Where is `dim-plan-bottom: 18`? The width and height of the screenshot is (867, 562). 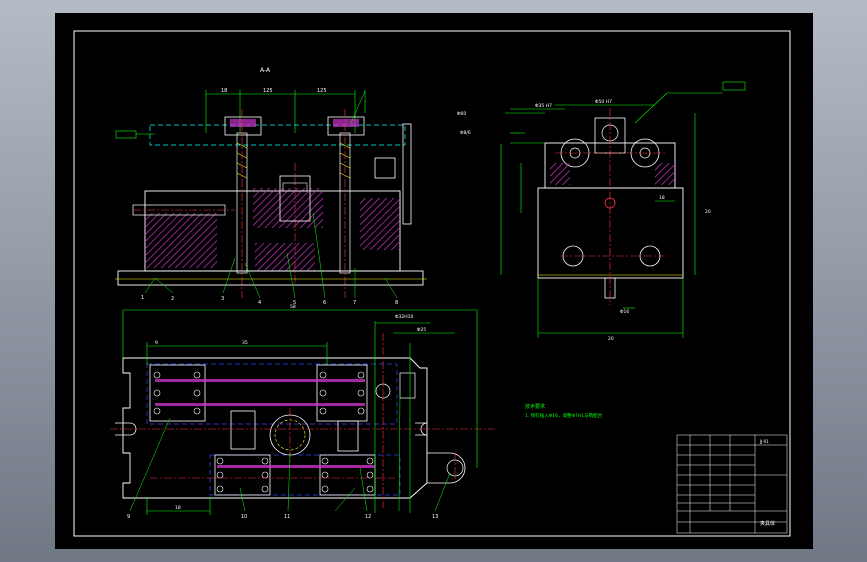
dim-plan-bottom: 18 is located at coordinates (178, 508).